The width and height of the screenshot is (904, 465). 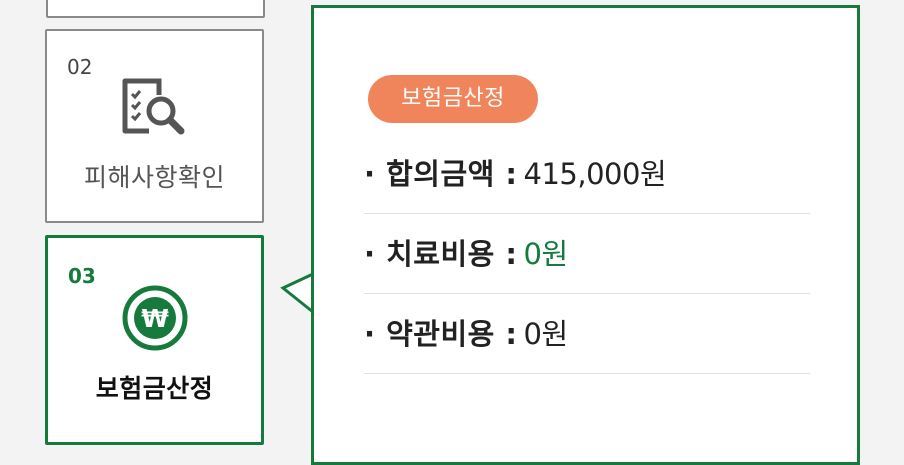 What do you see at coordinates (587, 254) in the screenshot?
I see `treatment-cost-row: · 치료비용 :0원` at bounding box center [587, 254].